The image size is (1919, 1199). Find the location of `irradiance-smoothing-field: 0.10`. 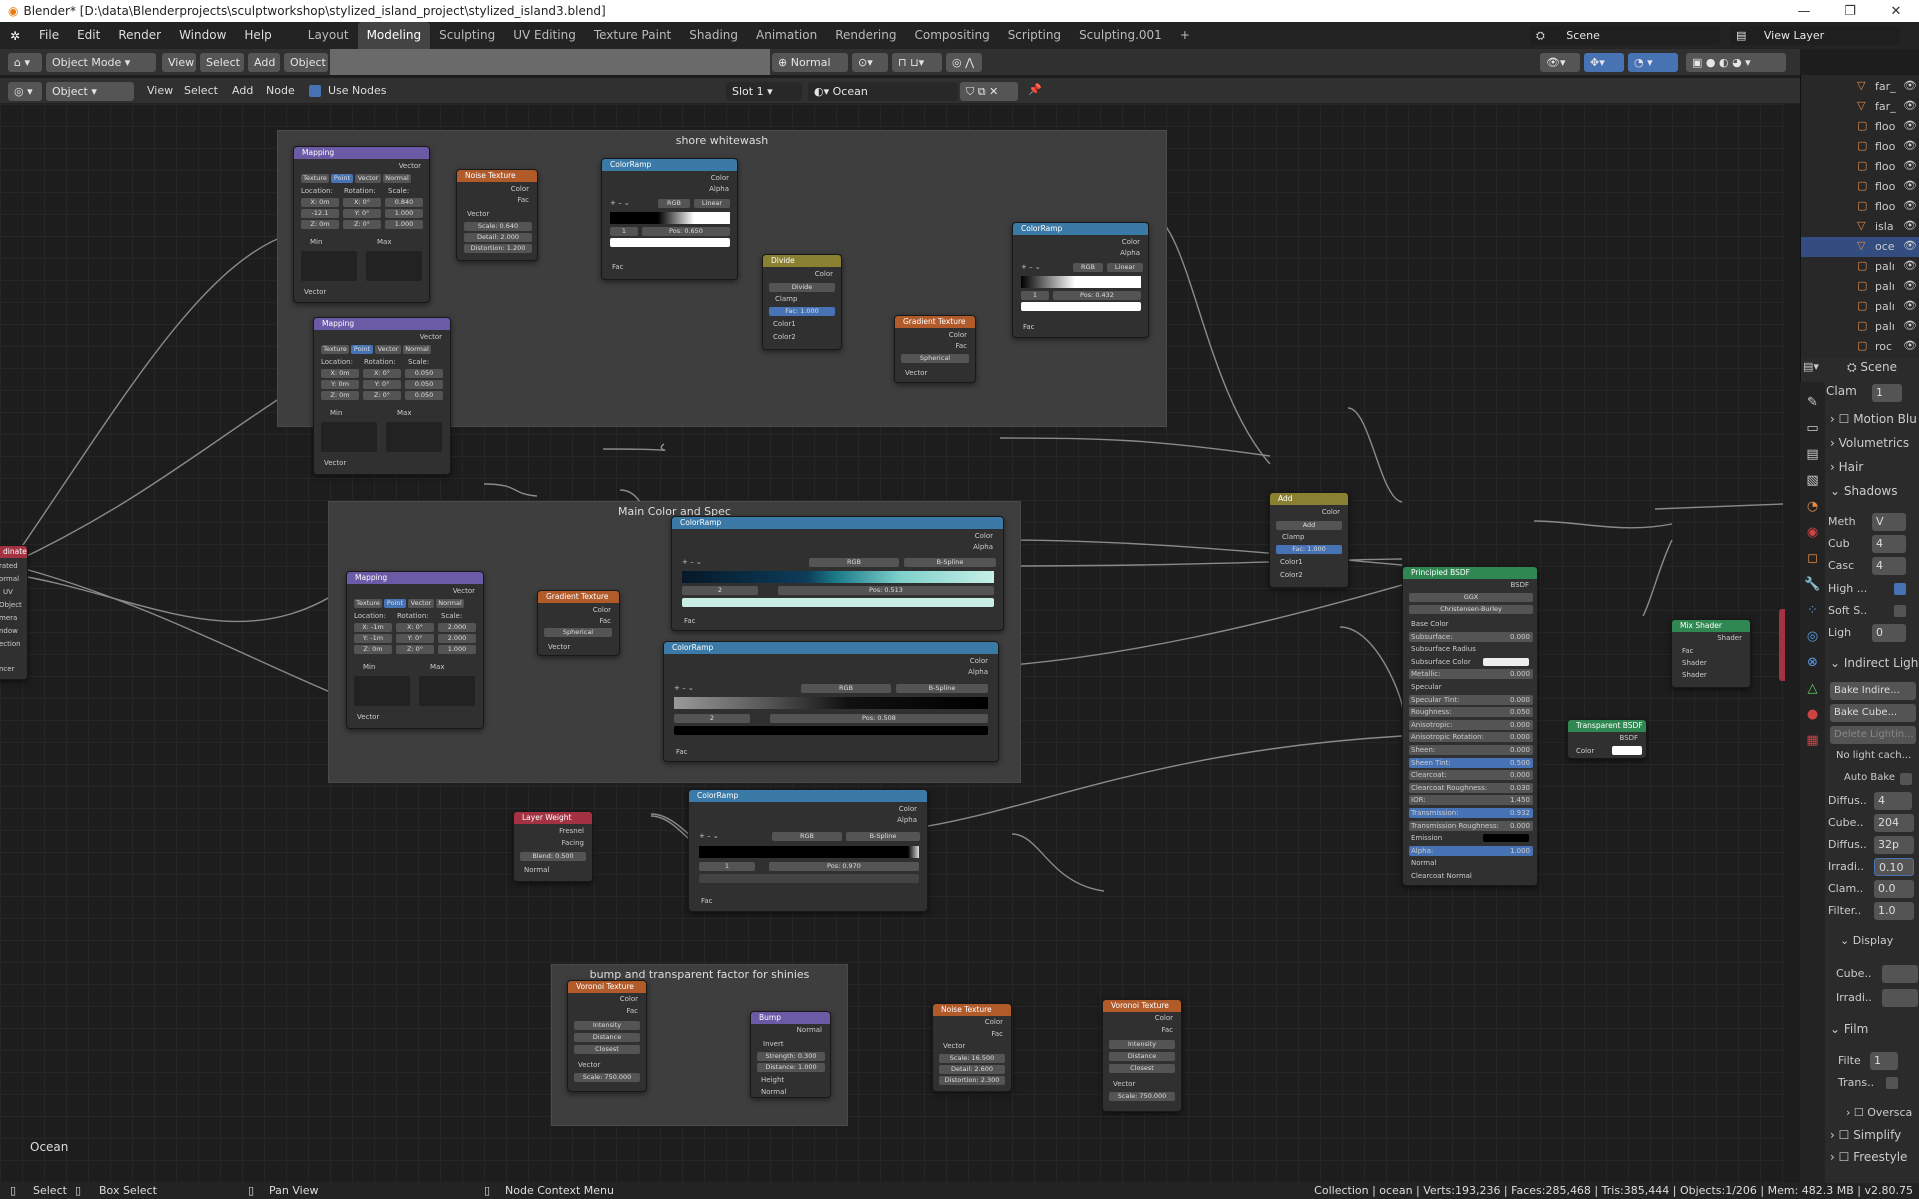

irradiance-smoothing-field: 0.10 is located at coordinates (1894, 867).